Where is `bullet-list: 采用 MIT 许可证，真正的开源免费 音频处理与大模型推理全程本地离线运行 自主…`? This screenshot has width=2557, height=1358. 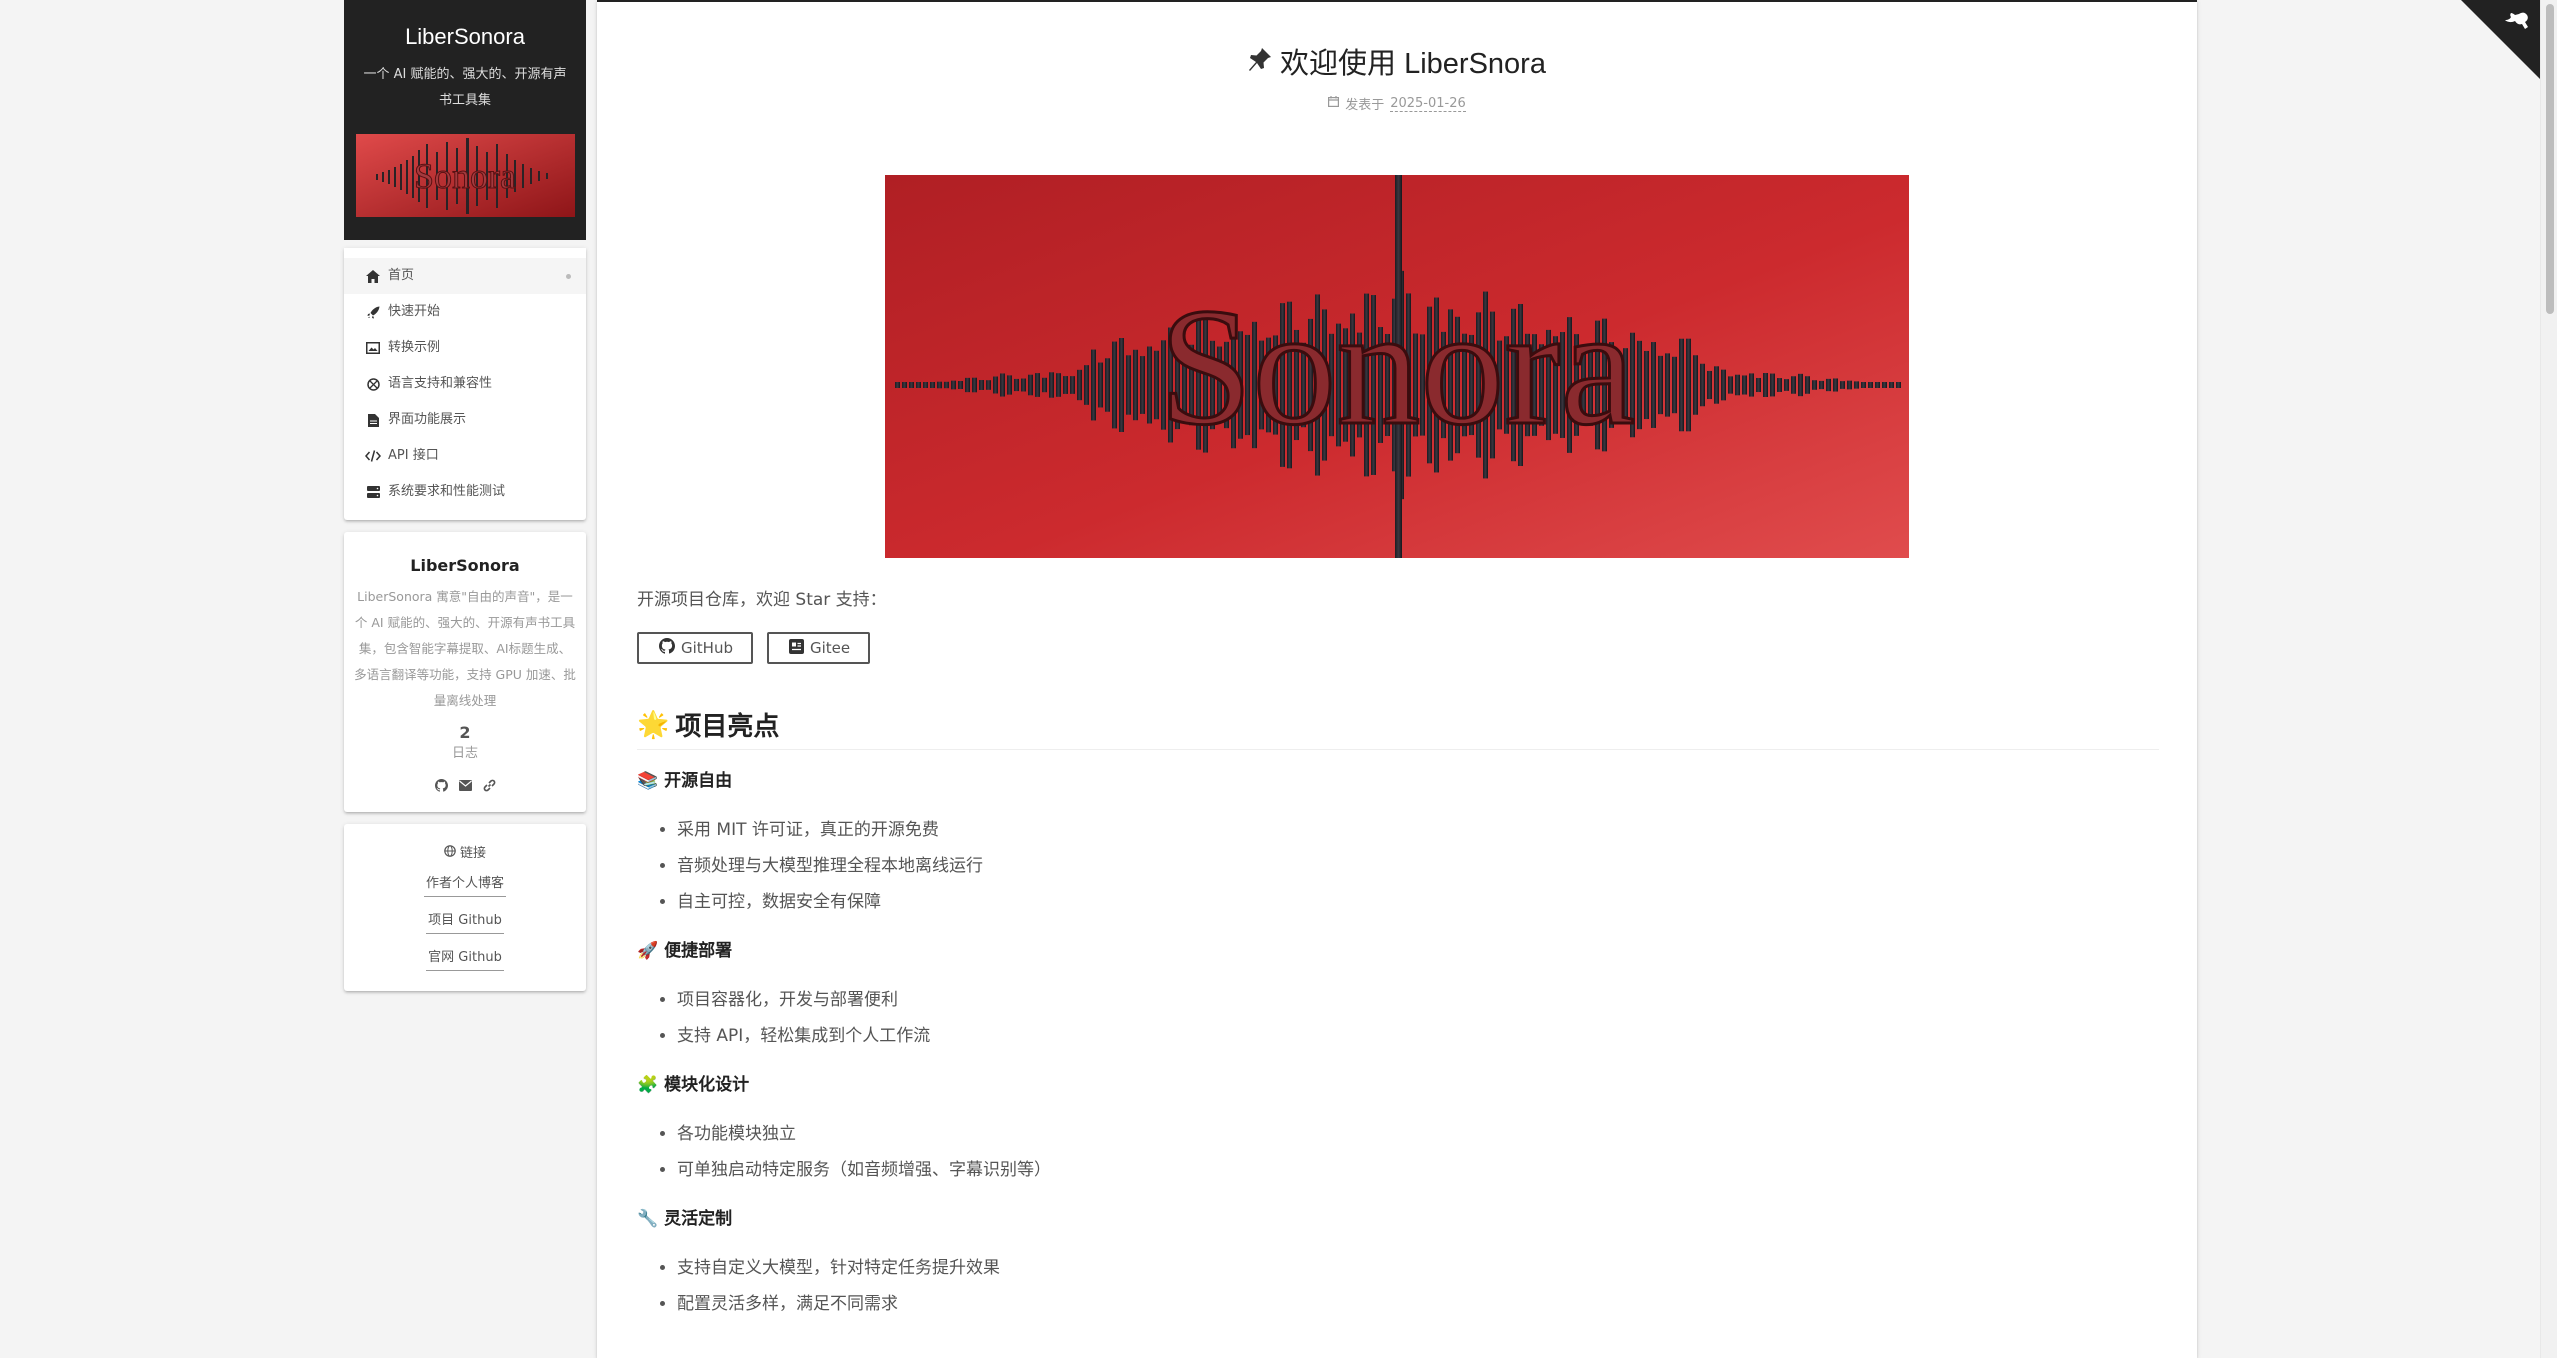 bullet-list: 采用 MIT 许可证，真正的开源免费 音频处理与大模型推理全程本地离线运行 自主… is located at coordinates (1398, 866).